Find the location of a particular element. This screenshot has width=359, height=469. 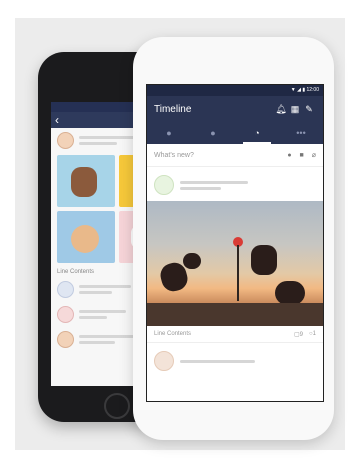

emoji-icon: ● is located at coordinates (289, 155).